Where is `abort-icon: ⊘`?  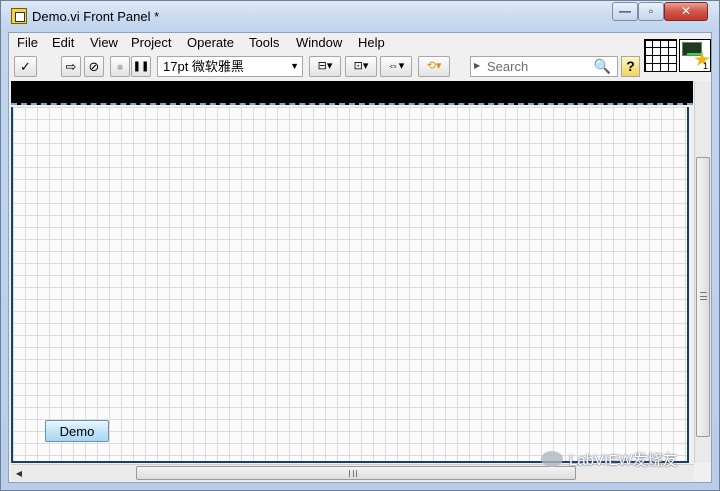
abort-icon: ⊘ is located at coordinates (94, 66).